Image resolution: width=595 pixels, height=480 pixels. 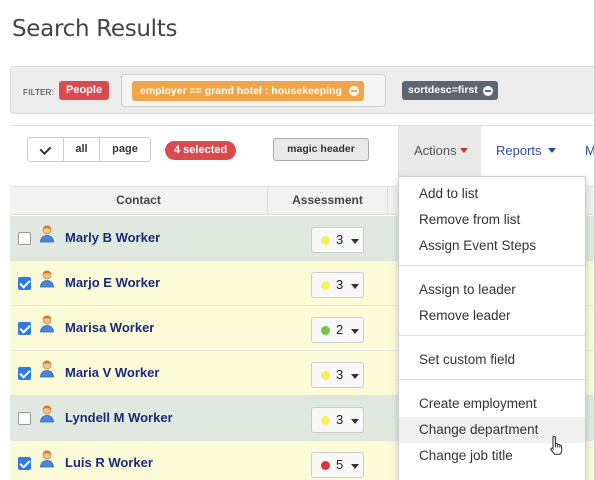 What do you see at coordinates (492, 220) in the screenshot?
I see `menu-item: Remove from list` at bounding box center [492, 220].